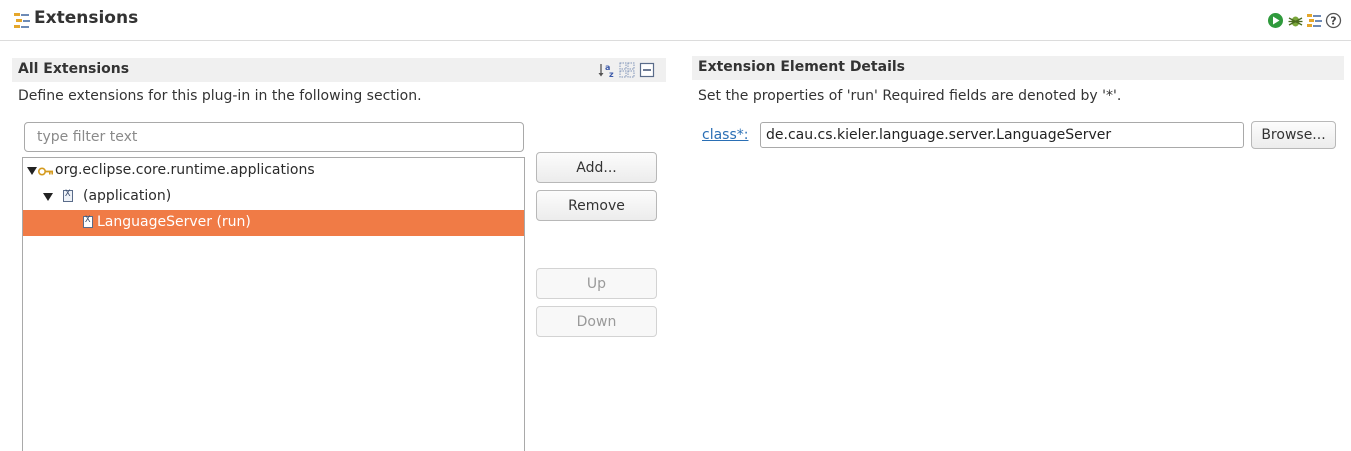  Describe the element at coordinates (45, 171) in the screenshot. I see `extension-point-icon` at that location.